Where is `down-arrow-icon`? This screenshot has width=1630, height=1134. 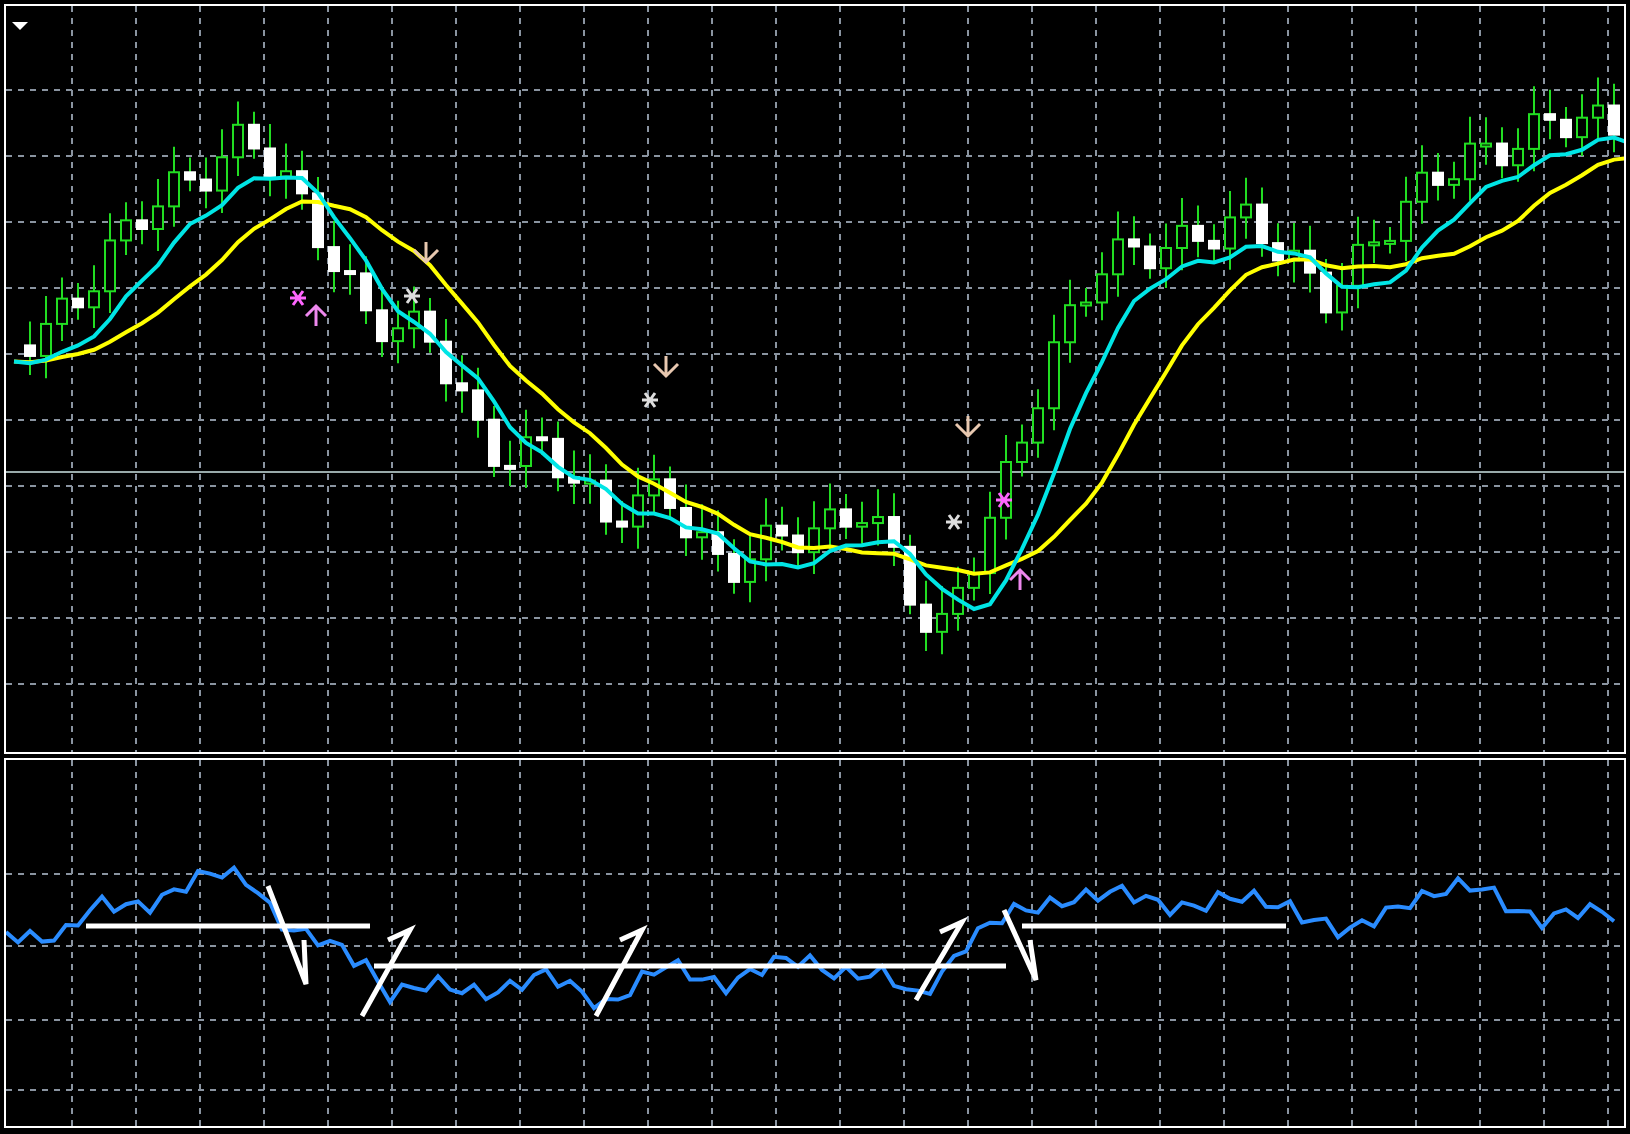
down-arrow-icon is located at coordinates (968, 426).